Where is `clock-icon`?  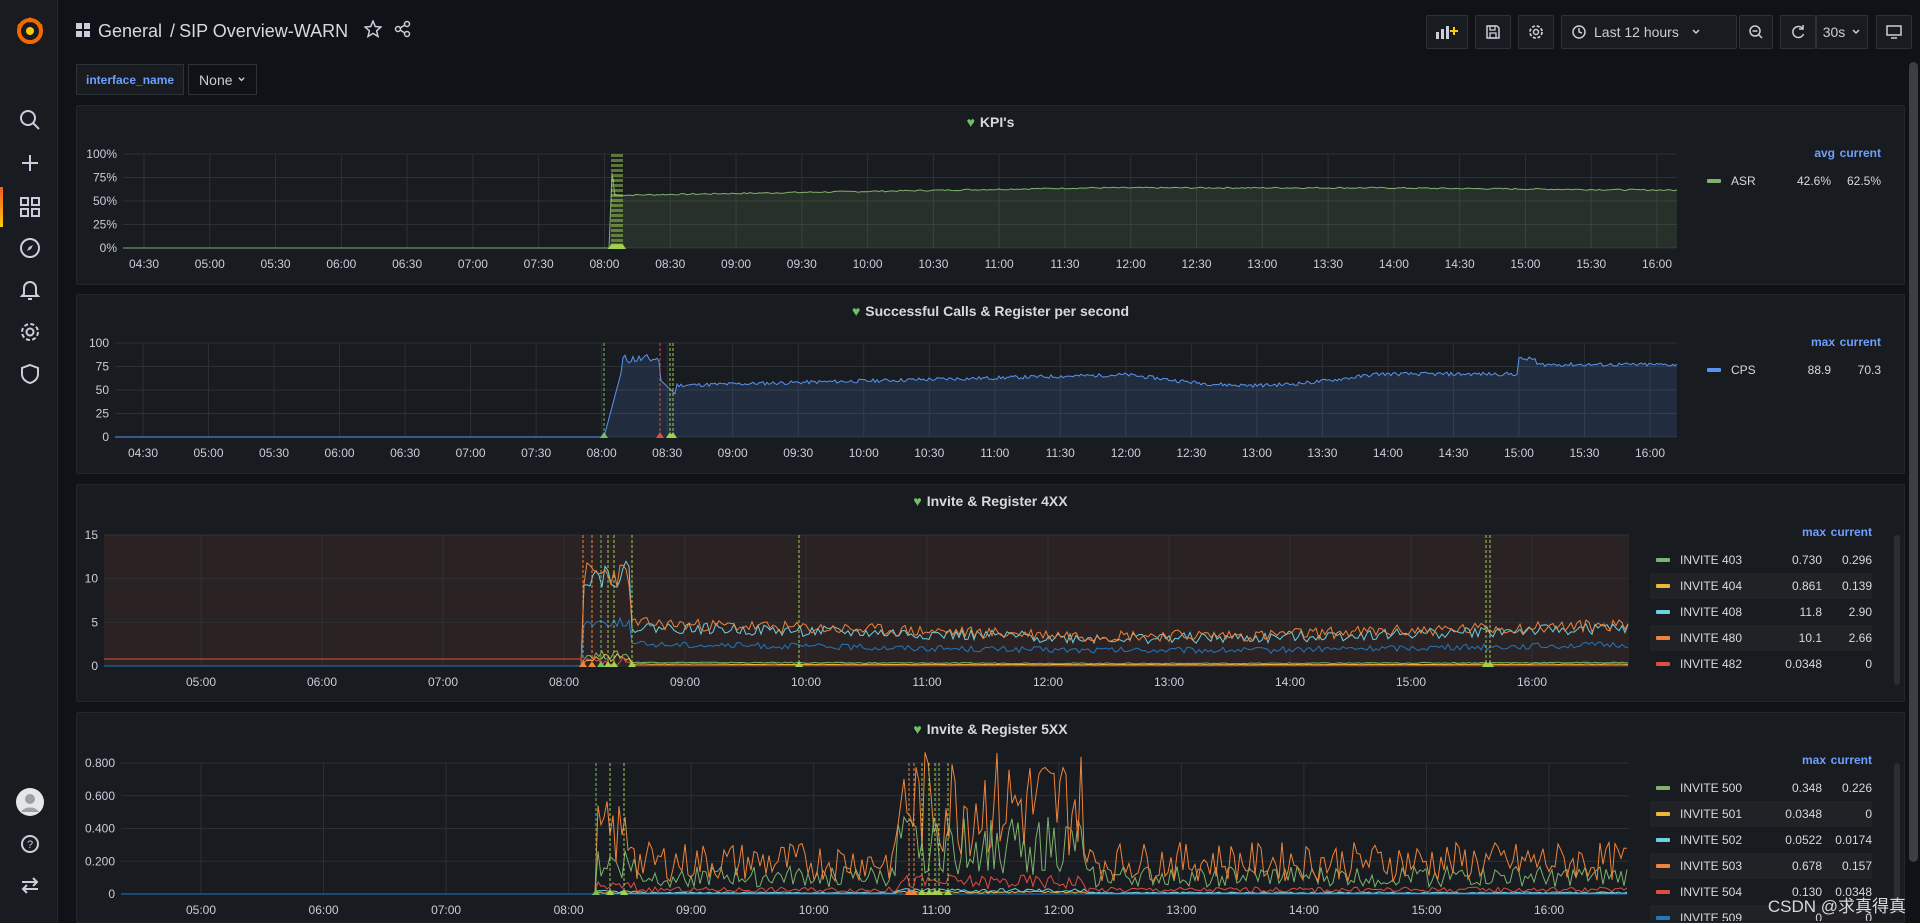
clock-icon is located at coordinates (1579, 32).